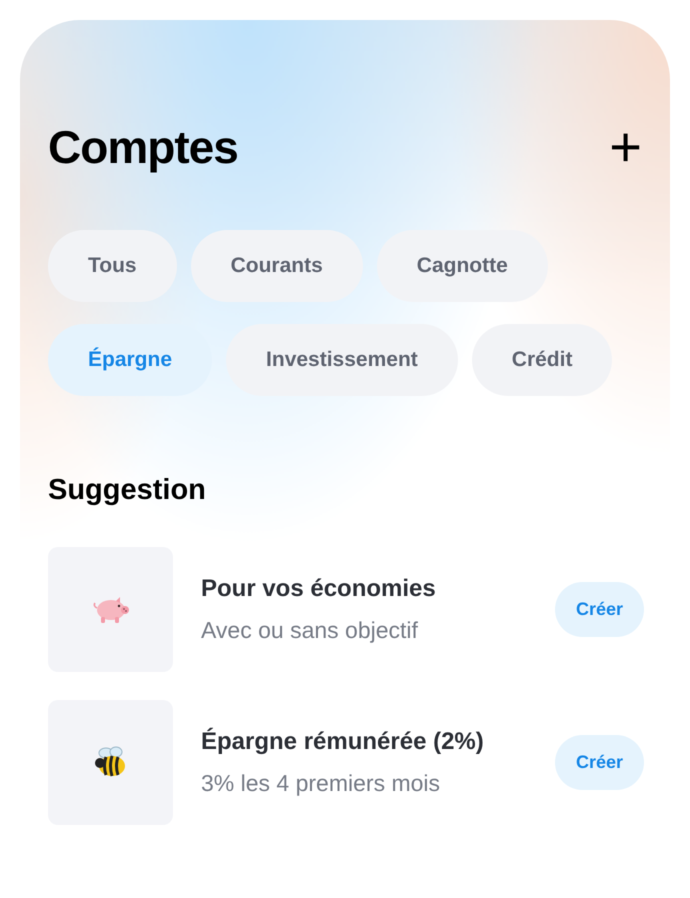  Describe the element at coordinates (319, 589) in the screenshot. I see `suggestion-title: Pour vos économies` at that location.